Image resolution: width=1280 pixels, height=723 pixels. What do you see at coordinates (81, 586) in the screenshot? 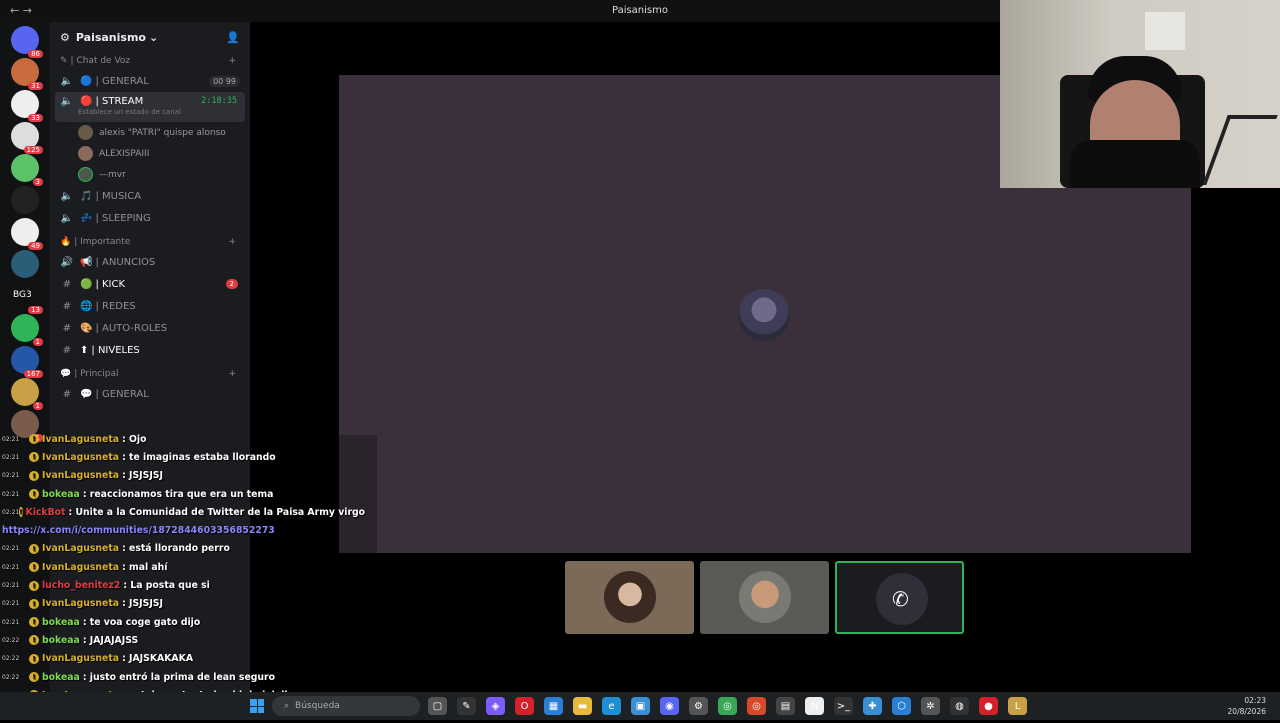
I see `chat-username: lucho_benitez2` at bounding box center [81, 586].